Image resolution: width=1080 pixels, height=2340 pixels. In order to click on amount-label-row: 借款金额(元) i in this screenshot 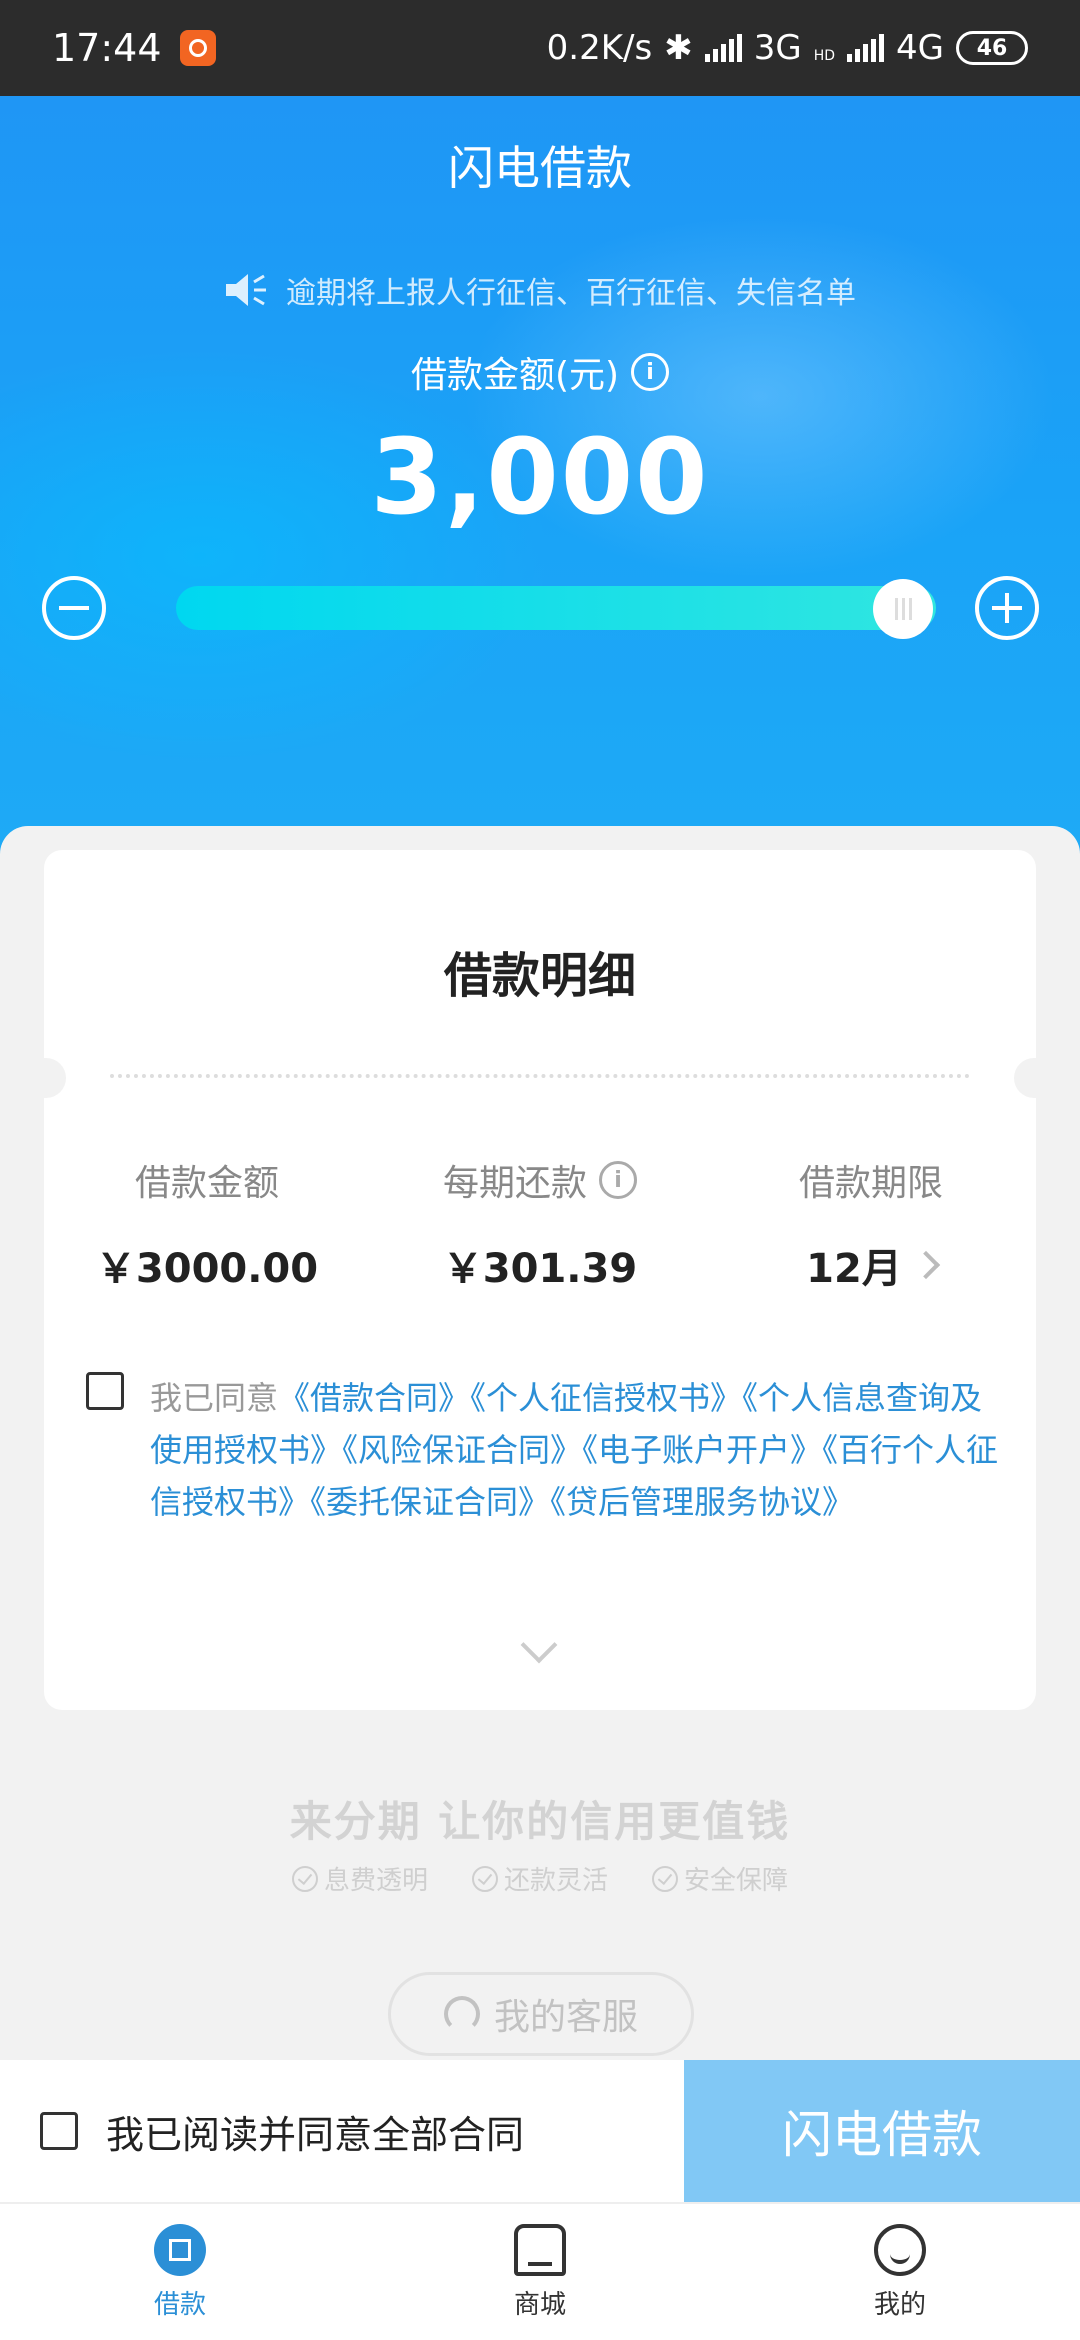, I will do `click(540, 372)`.